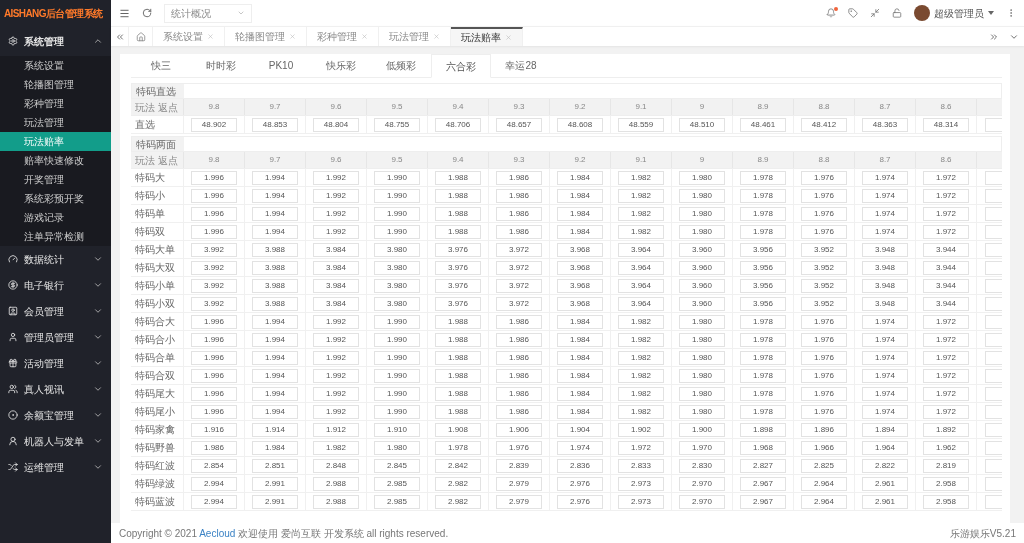  What do you see at coordinates (275, 411) in the screenshot?
I see `odds-input: 1.994` at bounding box center [275, 411].